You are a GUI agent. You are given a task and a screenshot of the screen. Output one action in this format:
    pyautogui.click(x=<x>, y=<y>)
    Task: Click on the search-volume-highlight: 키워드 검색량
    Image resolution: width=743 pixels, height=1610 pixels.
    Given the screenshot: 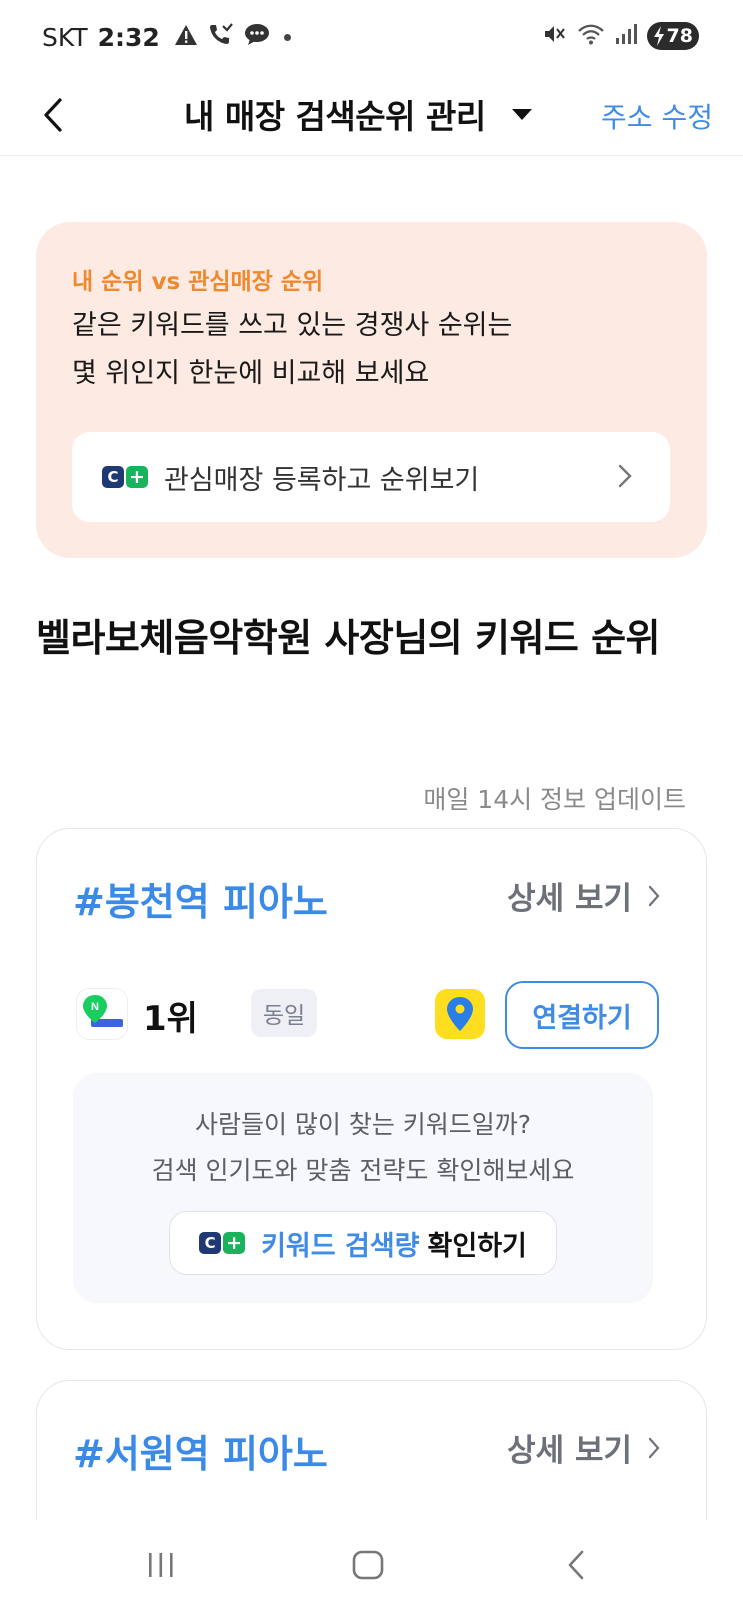 What is the action you would take?
    pyautogui.click(x=340, y=1246)
    